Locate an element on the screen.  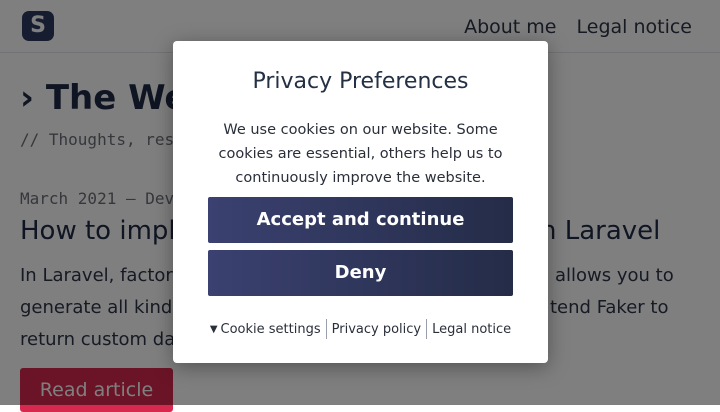
dialog-title: Privacy Preferences is located at coordinates (360, 81).